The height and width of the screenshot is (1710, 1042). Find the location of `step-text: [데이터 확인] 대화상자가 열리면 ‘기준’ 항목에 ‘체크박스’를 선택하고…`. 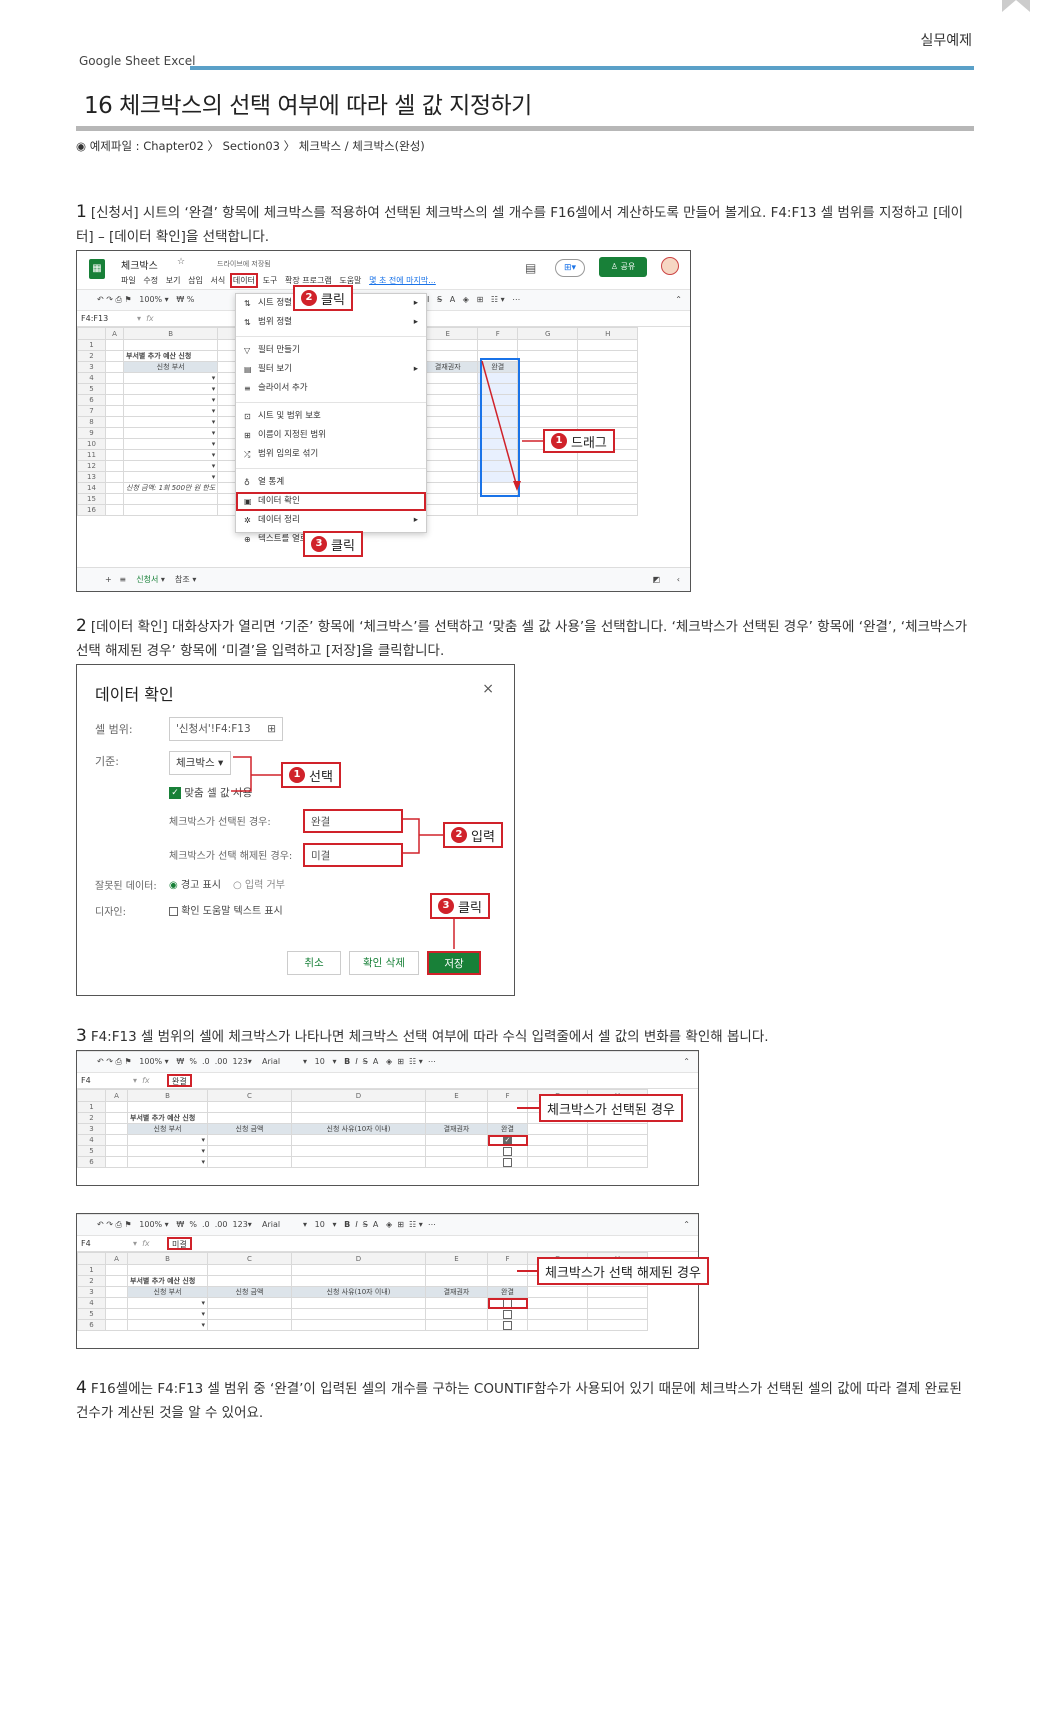

step-text: [데이터 확인] 대화상자가 열리면 ‘기준’ 항목에 ‘체크박스’를 선택하고… is located at coordinates (522, 639).